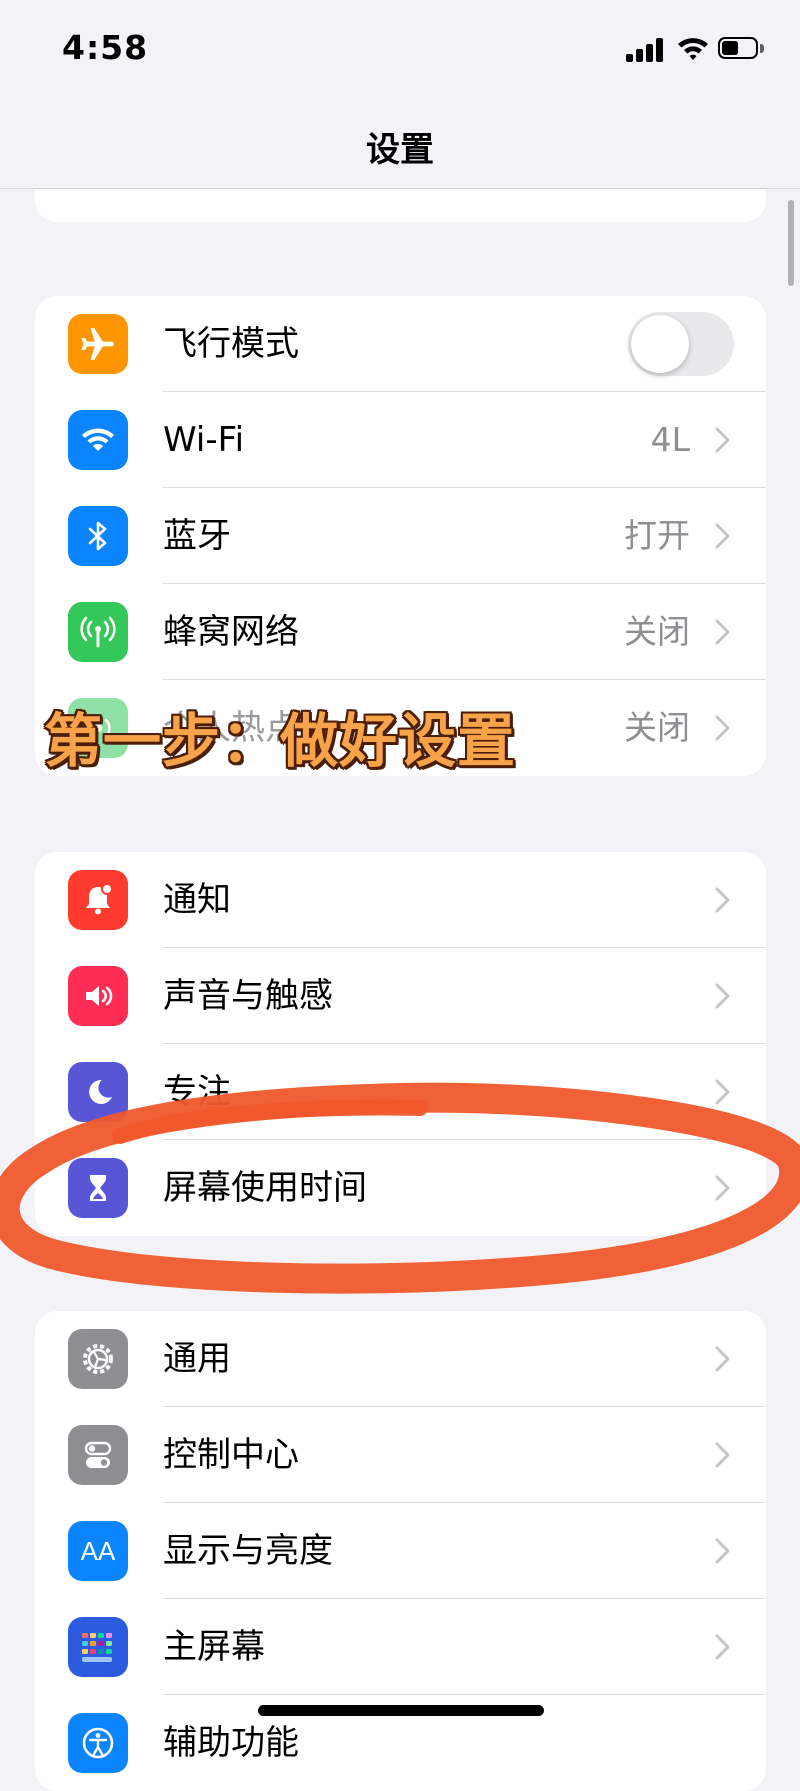 The height and width of the screenshot is (1791, 800). Describe the element at coordinates (670, 439) in the screenshot. I see `row-value: 4L` at that location.